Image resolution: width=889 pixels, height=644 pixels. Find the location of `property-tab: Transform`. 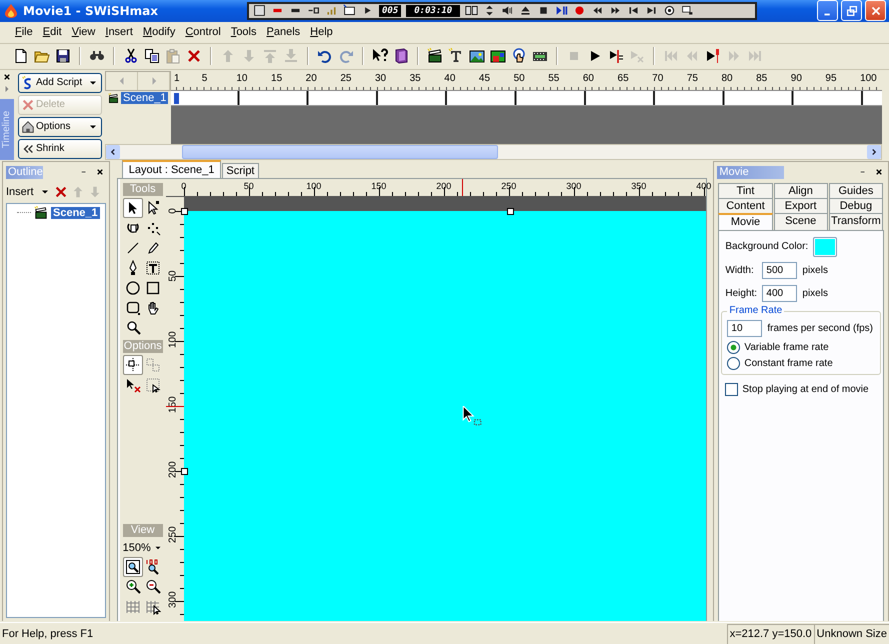

property-tab: Transform is located at coordinates (855, 221).